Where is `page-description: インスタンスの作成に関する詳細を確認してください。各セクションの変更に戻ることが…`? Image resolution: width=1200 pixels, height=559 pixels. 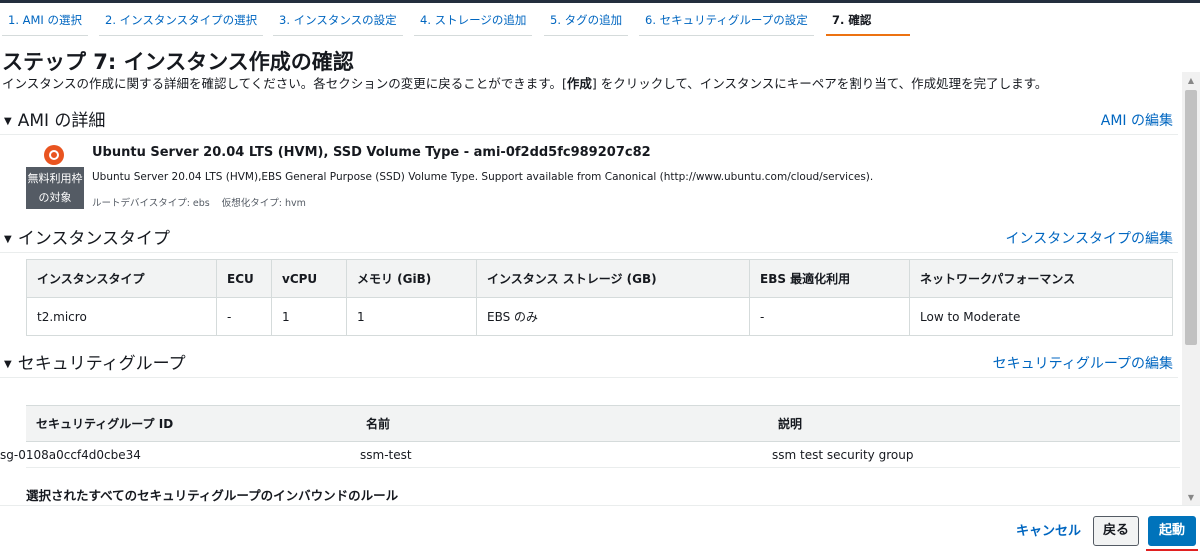
page-description: インスタンスの作成に関する詳細を確認してください。各セクションの変更に戻ることが… is located at coordinates (525, 83).